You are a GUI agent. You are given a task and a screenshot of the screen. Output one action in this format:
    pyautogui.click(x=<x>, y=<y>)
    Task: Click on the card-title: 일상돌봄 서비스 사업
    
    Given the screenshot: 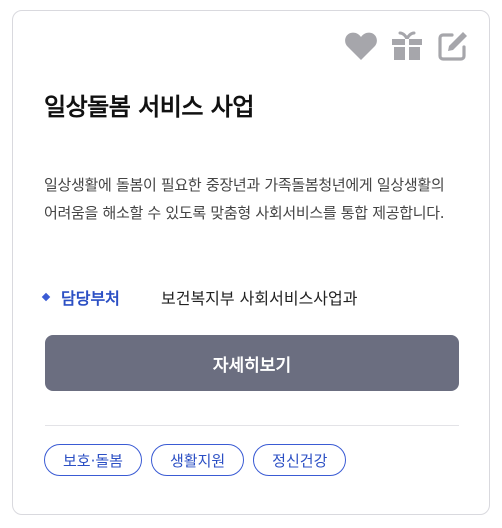 What is the action you would take?
    pyautogui.click(x=149, y=107)
    